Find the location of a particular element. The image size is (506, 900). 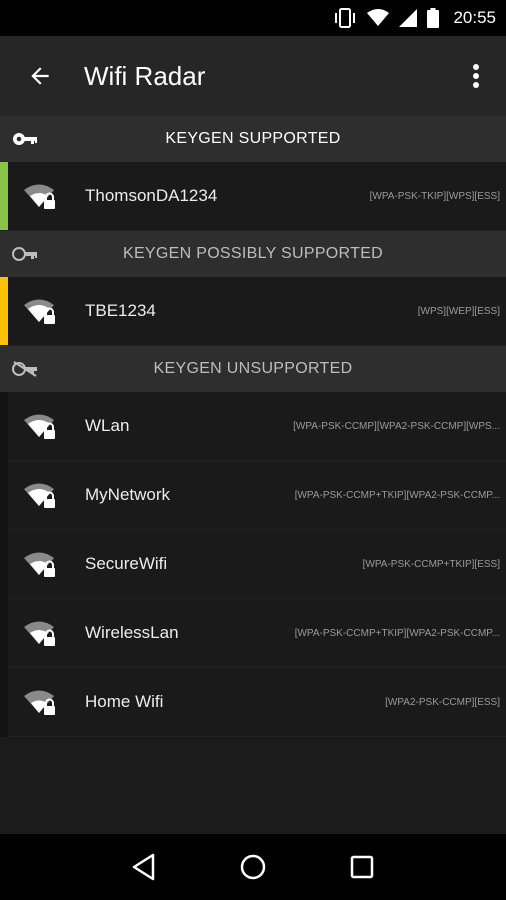

network-capabilities: [WPS][WEP][ESS] is located at coordinates (458, 311).